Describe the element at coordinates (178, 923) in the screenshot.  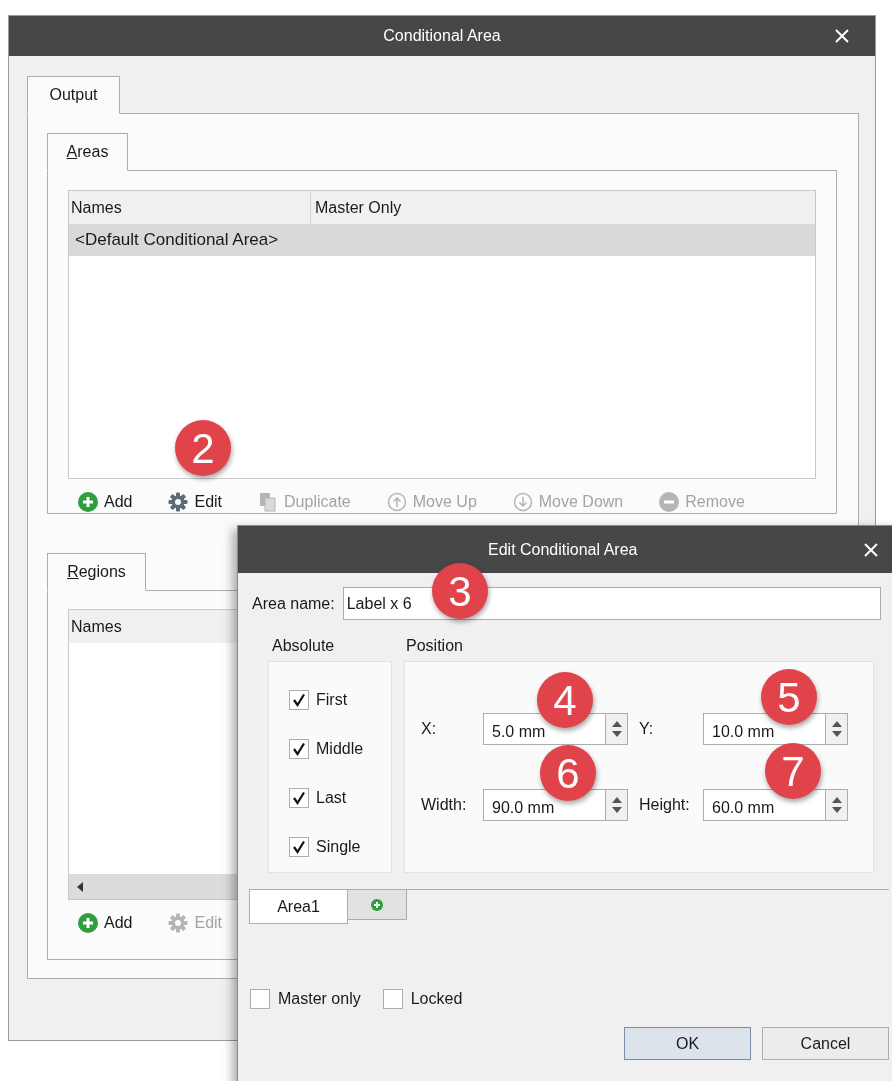
I see `gear-icon` at that location.